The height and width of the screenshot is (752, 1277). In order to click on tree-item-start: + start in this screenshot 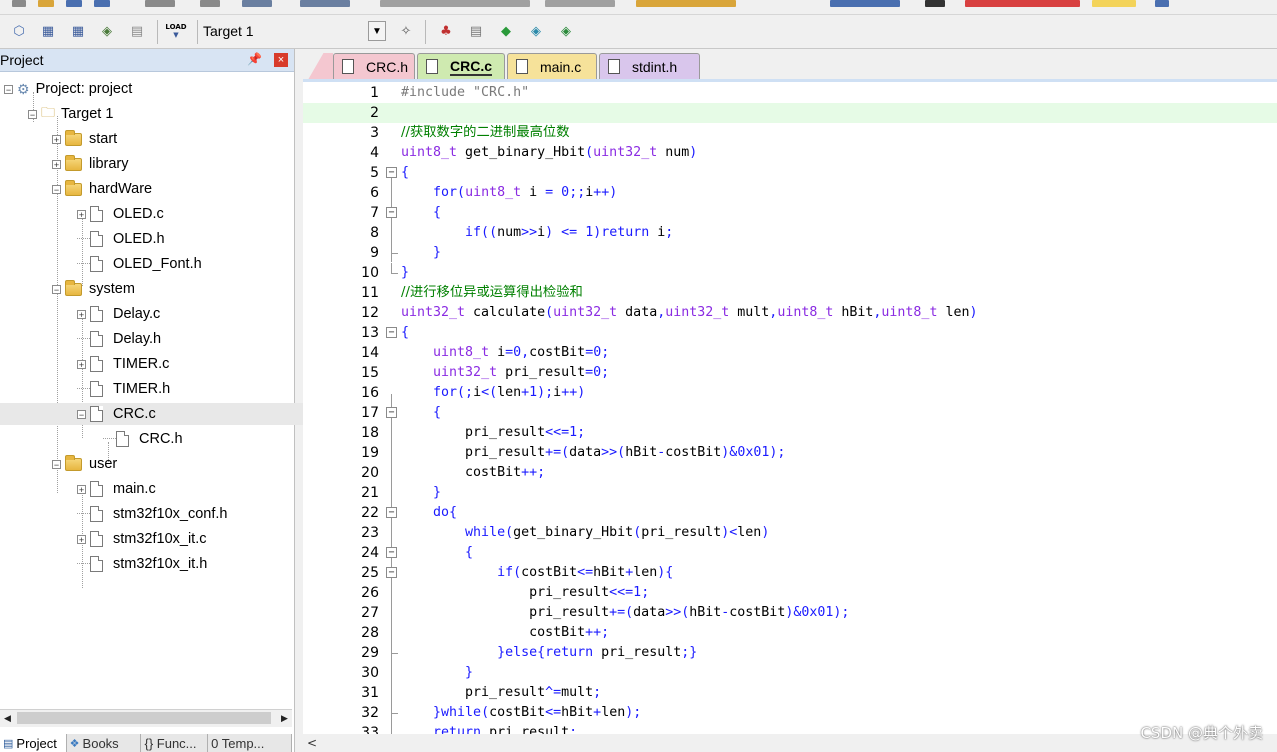, I will do `click(84, 139)`.